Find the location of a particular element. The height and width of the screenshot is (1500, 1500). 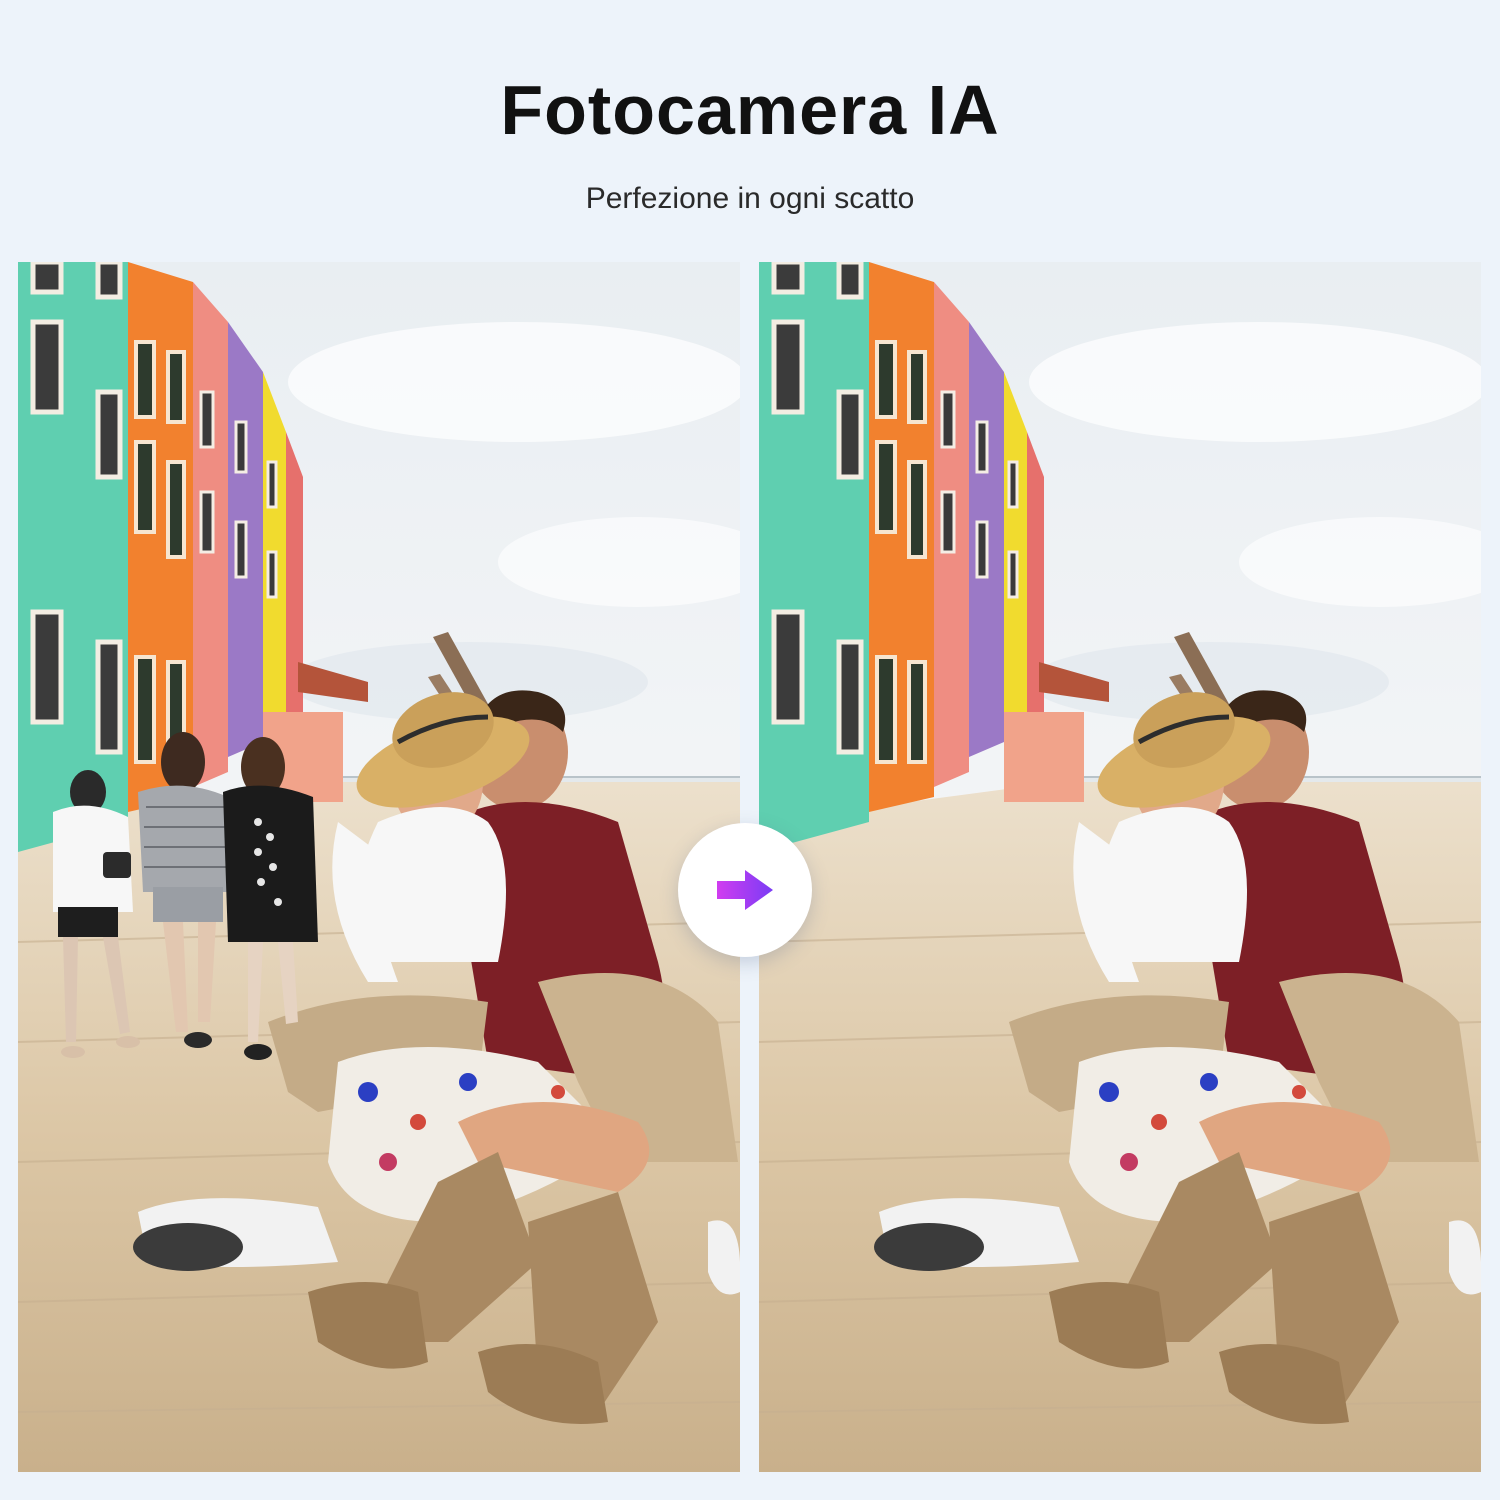

arrow-badge is located at coordinates (745, 890).